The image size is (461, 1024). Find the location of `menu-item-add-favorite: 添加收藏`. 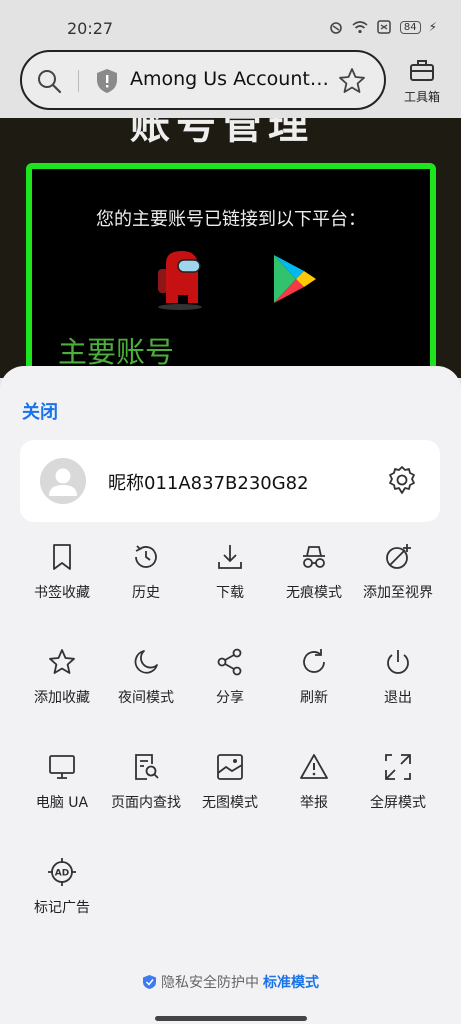

menu-item-add-favorite: 添加收藏 is located at coordinates (62, 687).